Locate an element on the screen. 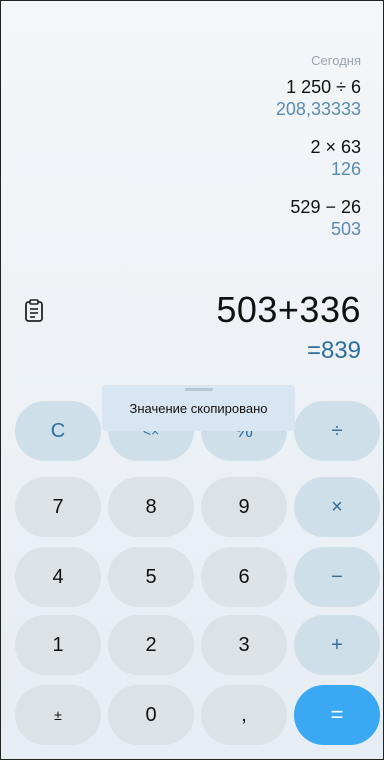 The image size is (384, 760). key-2: 2 is located at coordinates (151, 645).